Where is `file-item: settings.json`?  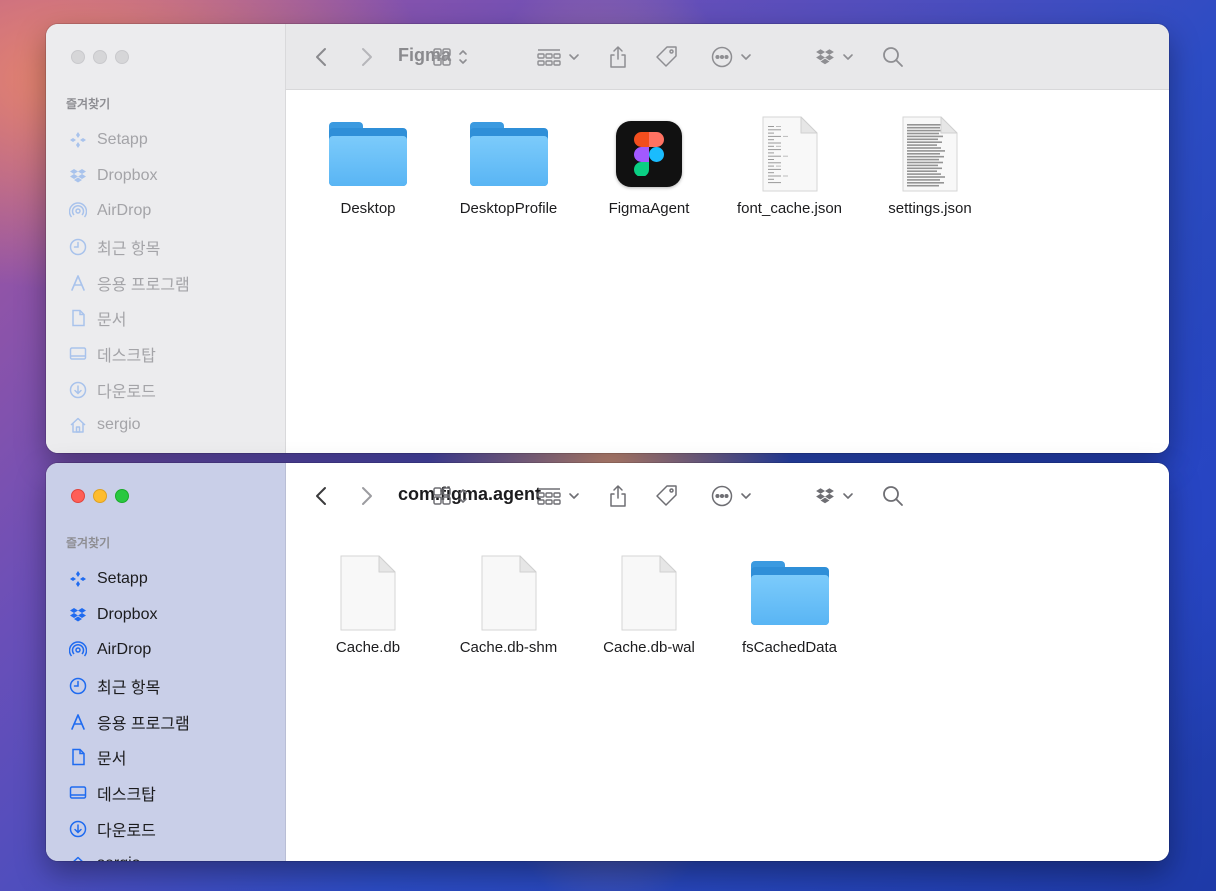 file-item: settings.json is located at coordinates (930, 166).